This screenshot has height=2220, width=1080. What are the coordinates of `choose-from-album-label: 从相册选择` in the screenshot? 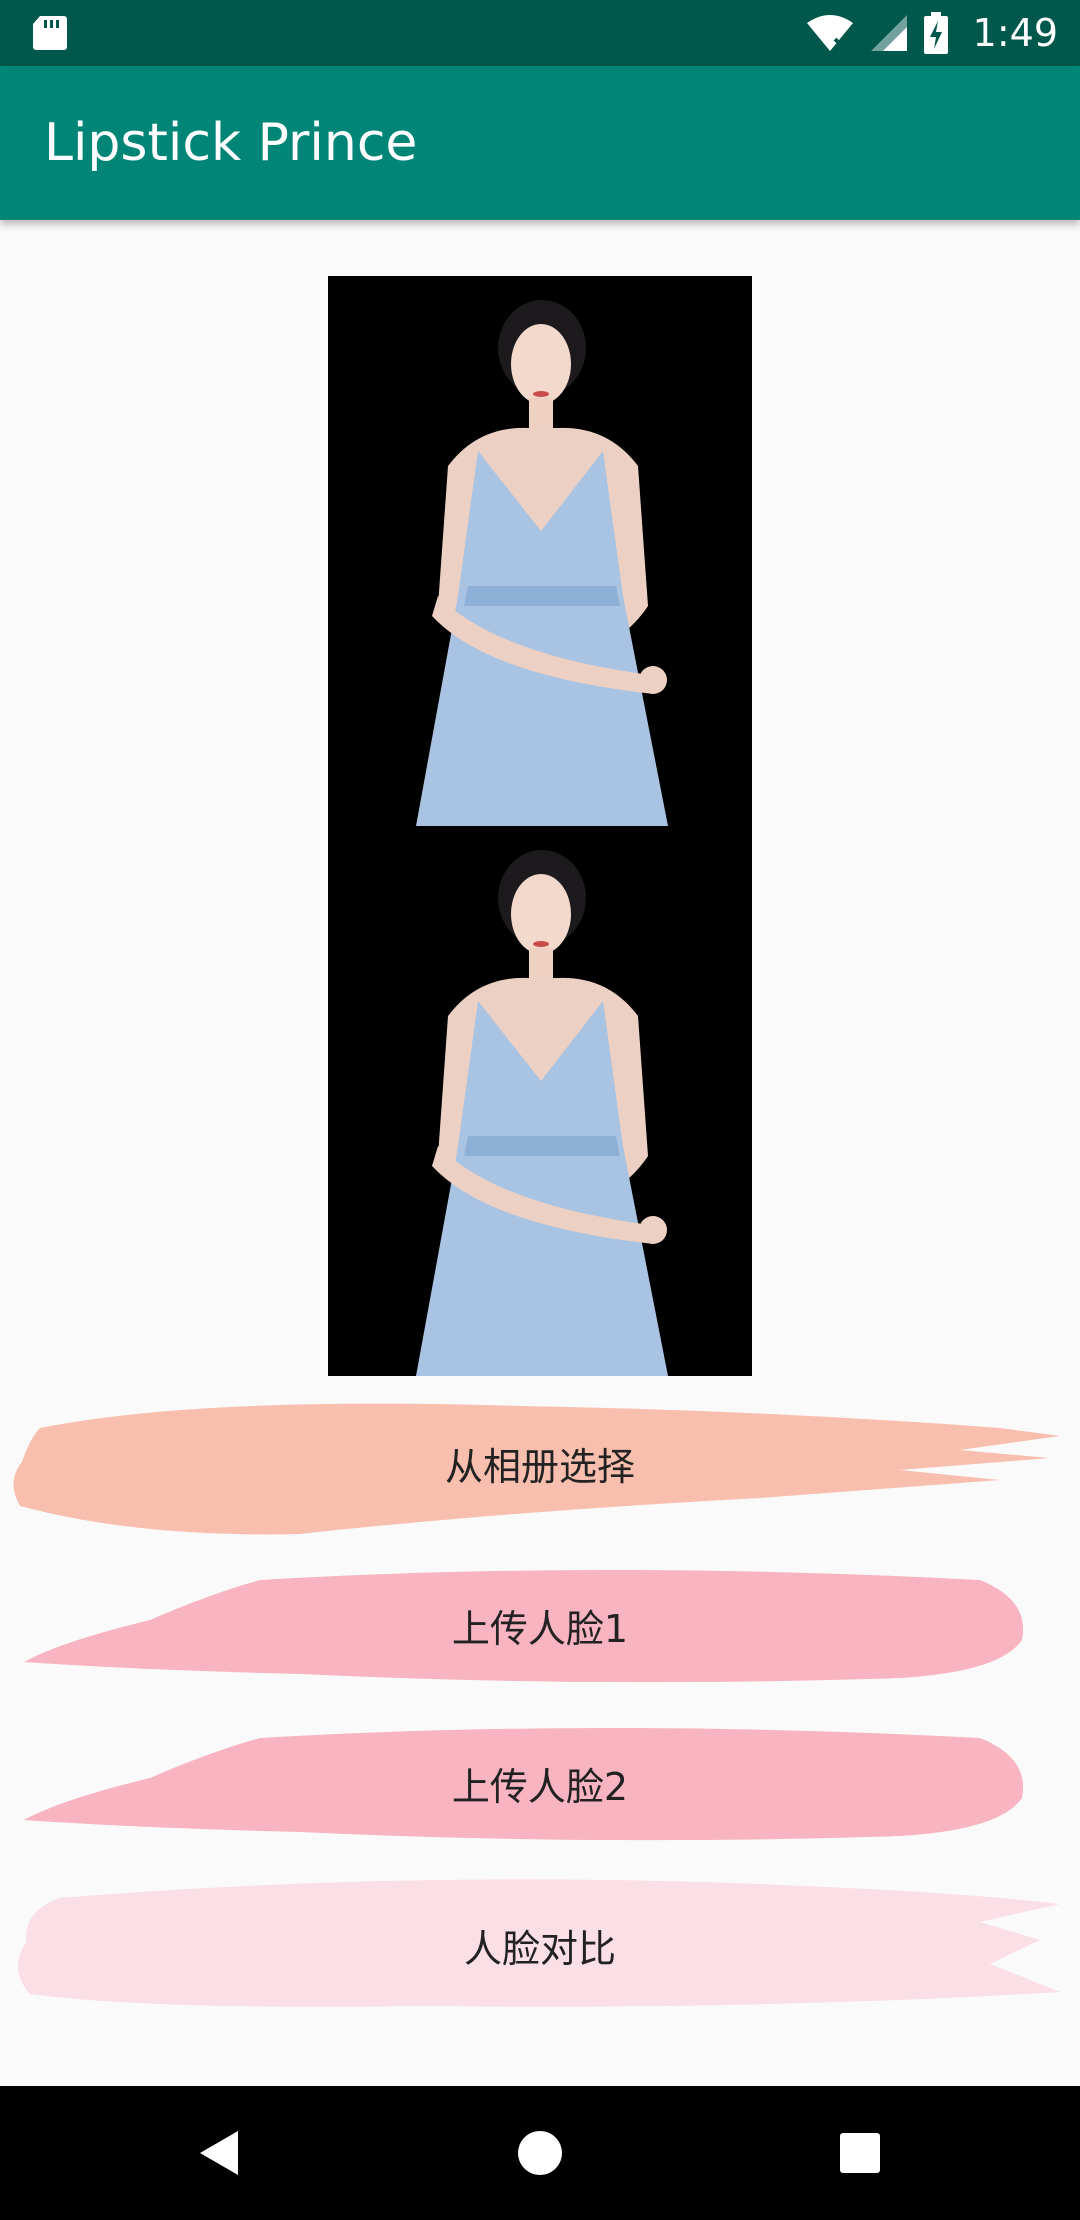 It's located at (539, 1466).